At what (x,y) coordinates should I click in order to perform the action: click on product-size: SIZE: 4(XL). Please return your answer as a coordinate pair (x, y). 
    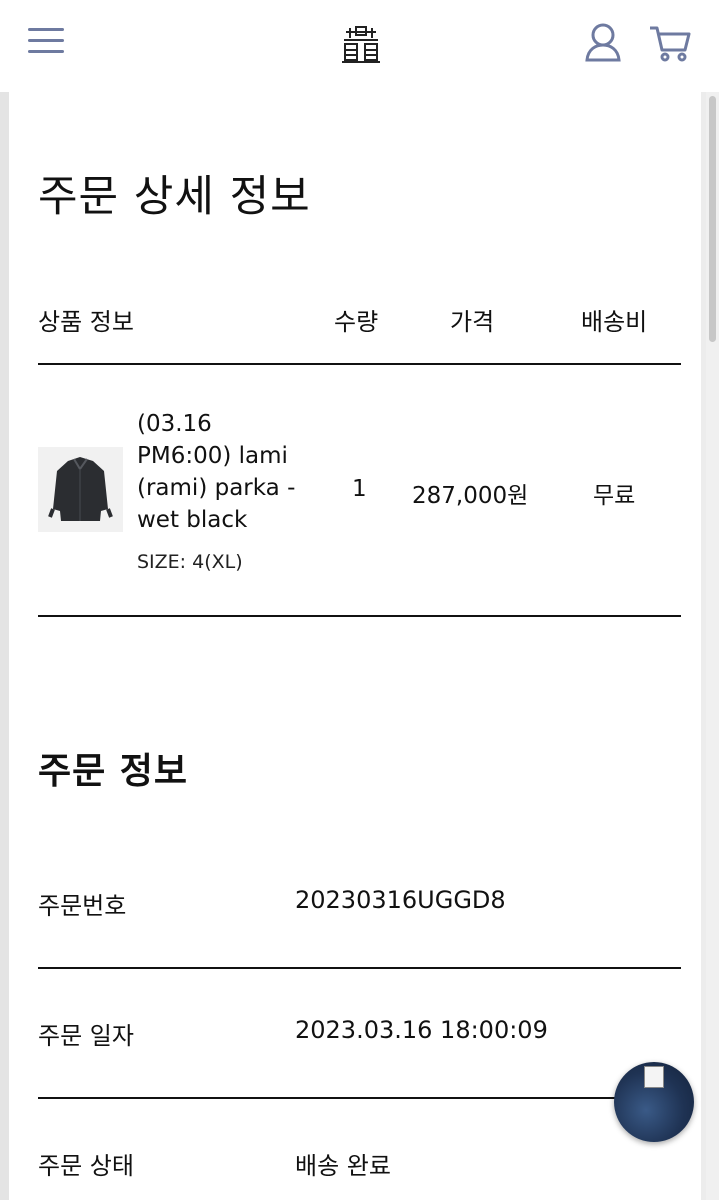
    Looking at the image, I should click on (190, 562).